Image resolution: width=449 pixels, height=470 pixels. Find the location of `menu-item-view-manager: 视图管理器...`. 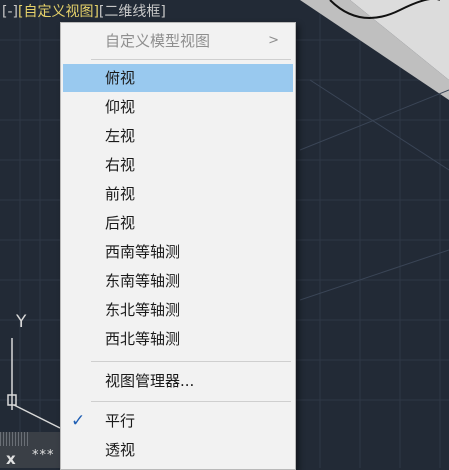

menu-item-view-manager: 视图管理器... is located at coordinates (178, 381).